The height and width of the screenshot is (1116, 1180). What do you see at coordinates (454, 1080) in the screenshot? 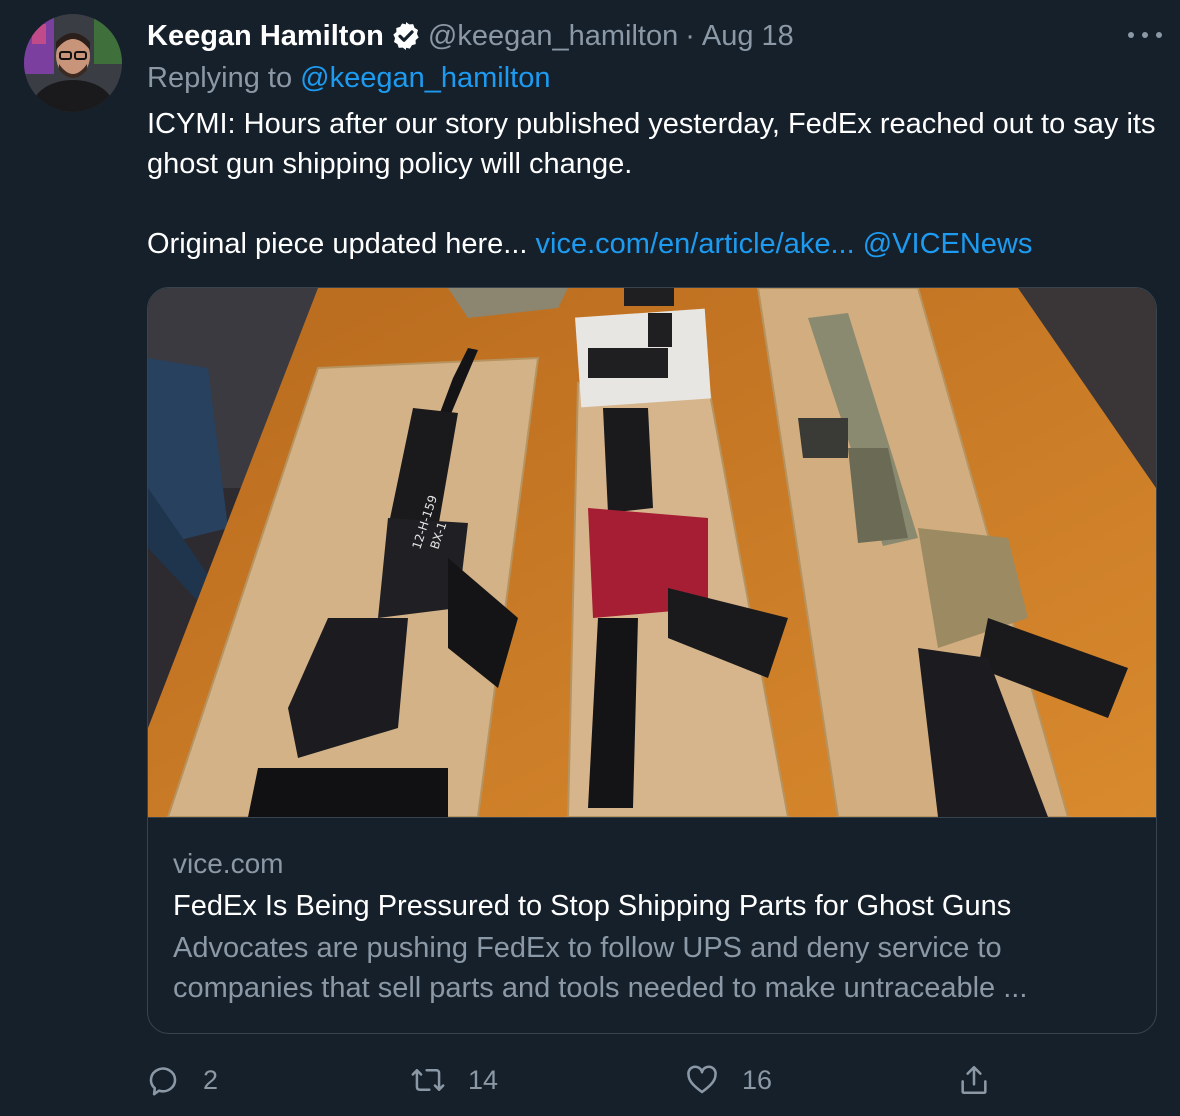
I see `retweet-button: 14` at bounding box center [454, 1080].